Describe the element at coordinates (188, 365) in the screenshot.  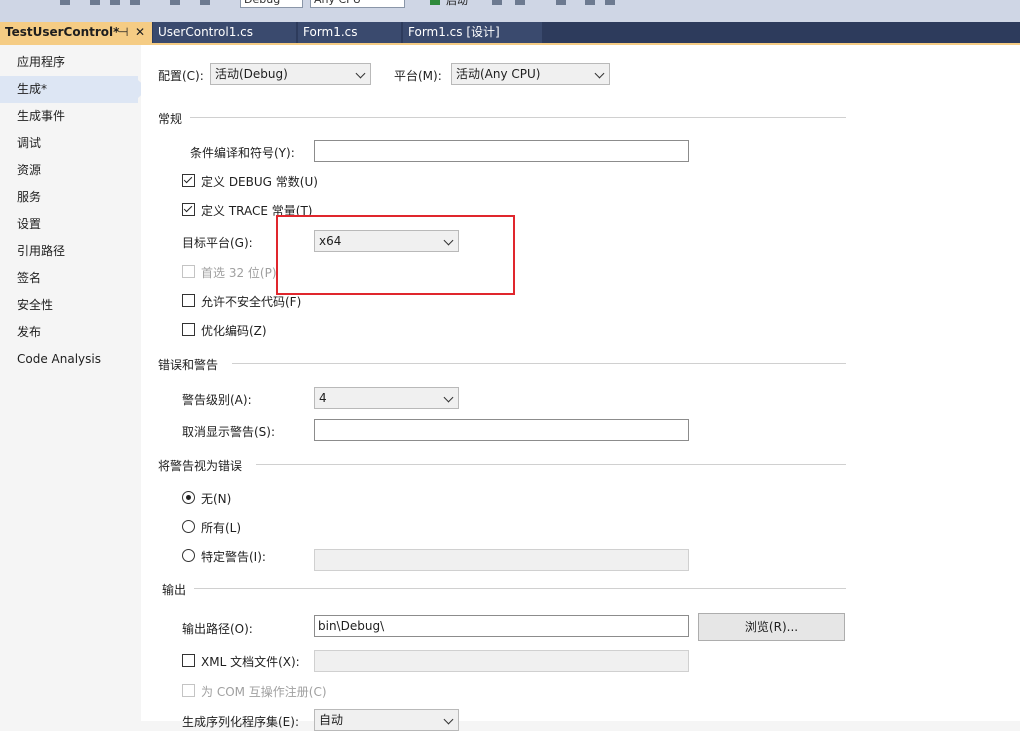
I see `section-errors-warnings: 错误和警告` at that location.